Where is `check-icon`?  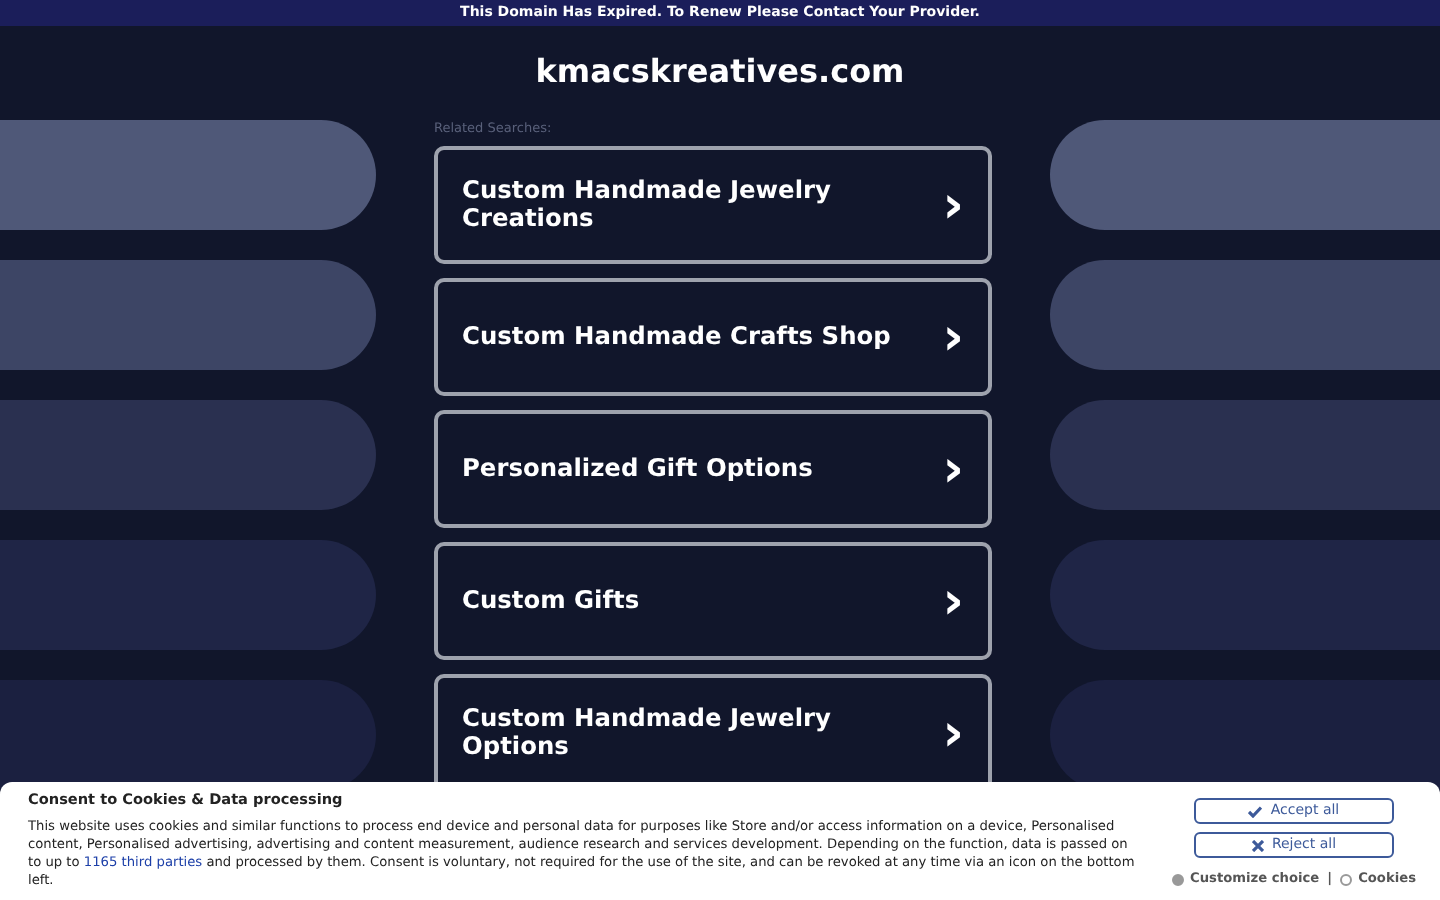
check-icon is located at coordinates (1255, 811).